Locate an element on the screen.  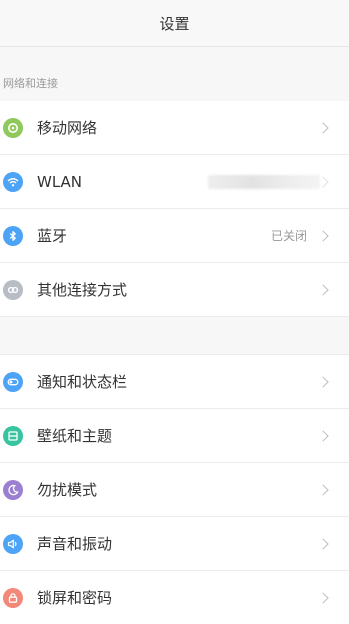
bluetooth-icon is located at coordinates (13, 235).